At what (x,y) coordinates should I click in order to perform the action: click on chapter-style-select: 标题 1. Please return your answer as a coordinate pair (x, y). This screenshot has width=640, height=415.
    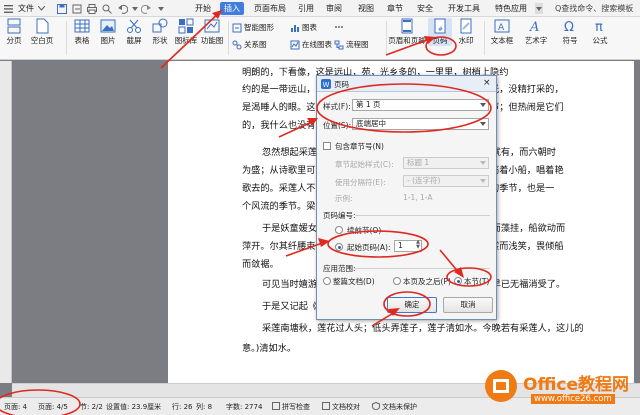
    Looking at the image, I should click on (446, 163).